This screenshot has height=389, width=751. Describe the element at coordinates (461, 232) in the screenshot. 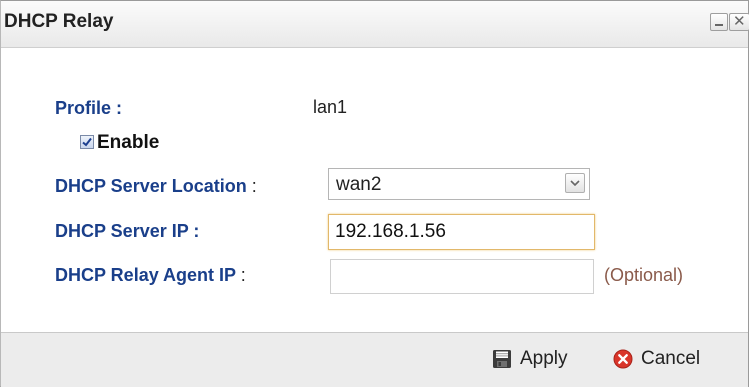

I see `server-ip-input` at that location.